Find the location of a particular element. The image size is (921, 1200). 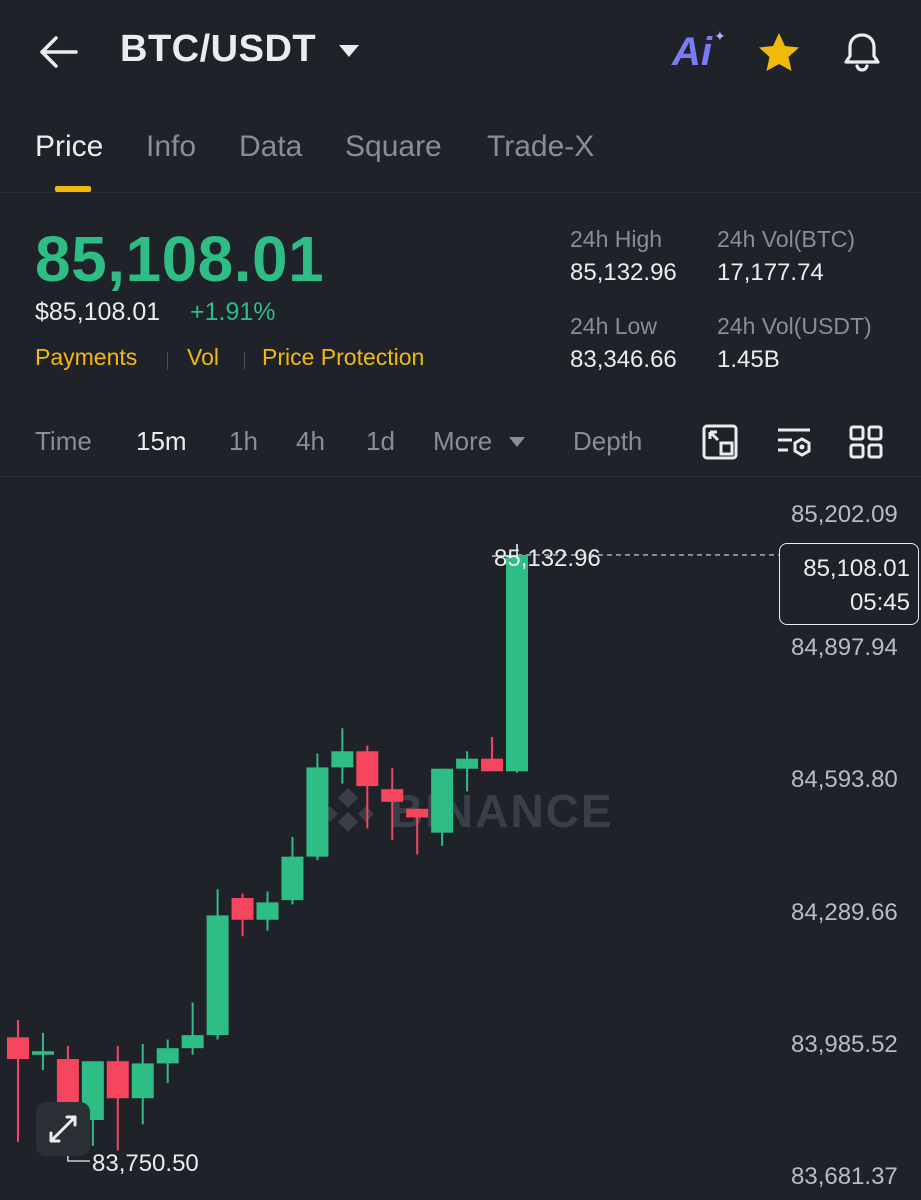

back-arrow-icon is located at coordinates (58, 52).